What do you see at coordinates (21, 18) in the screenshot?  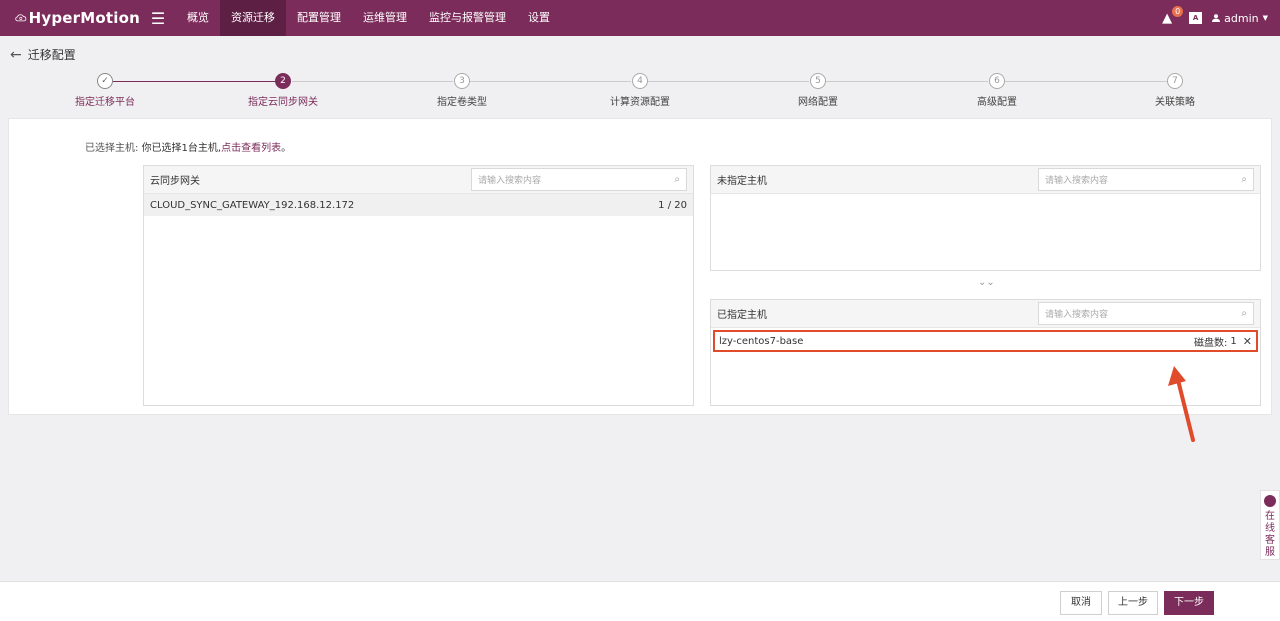 I see `cloud-logo-icon` at bounding box center [21, 18].